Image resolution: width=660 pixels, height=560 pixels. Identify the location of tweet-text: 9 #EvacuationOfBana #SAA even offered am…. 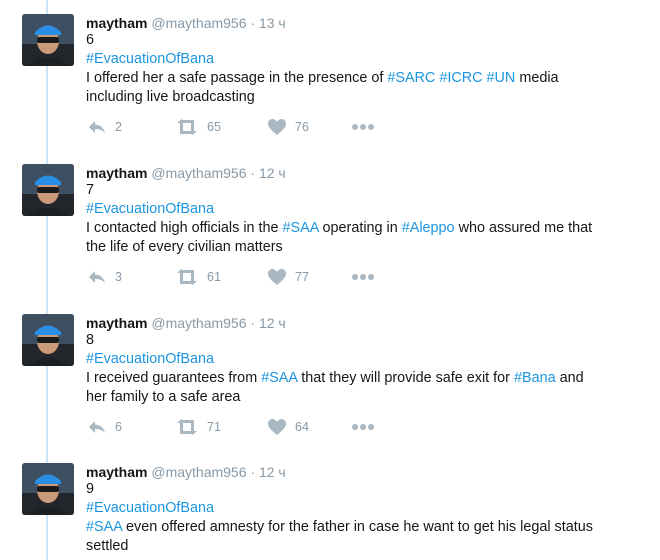
(366, 518).